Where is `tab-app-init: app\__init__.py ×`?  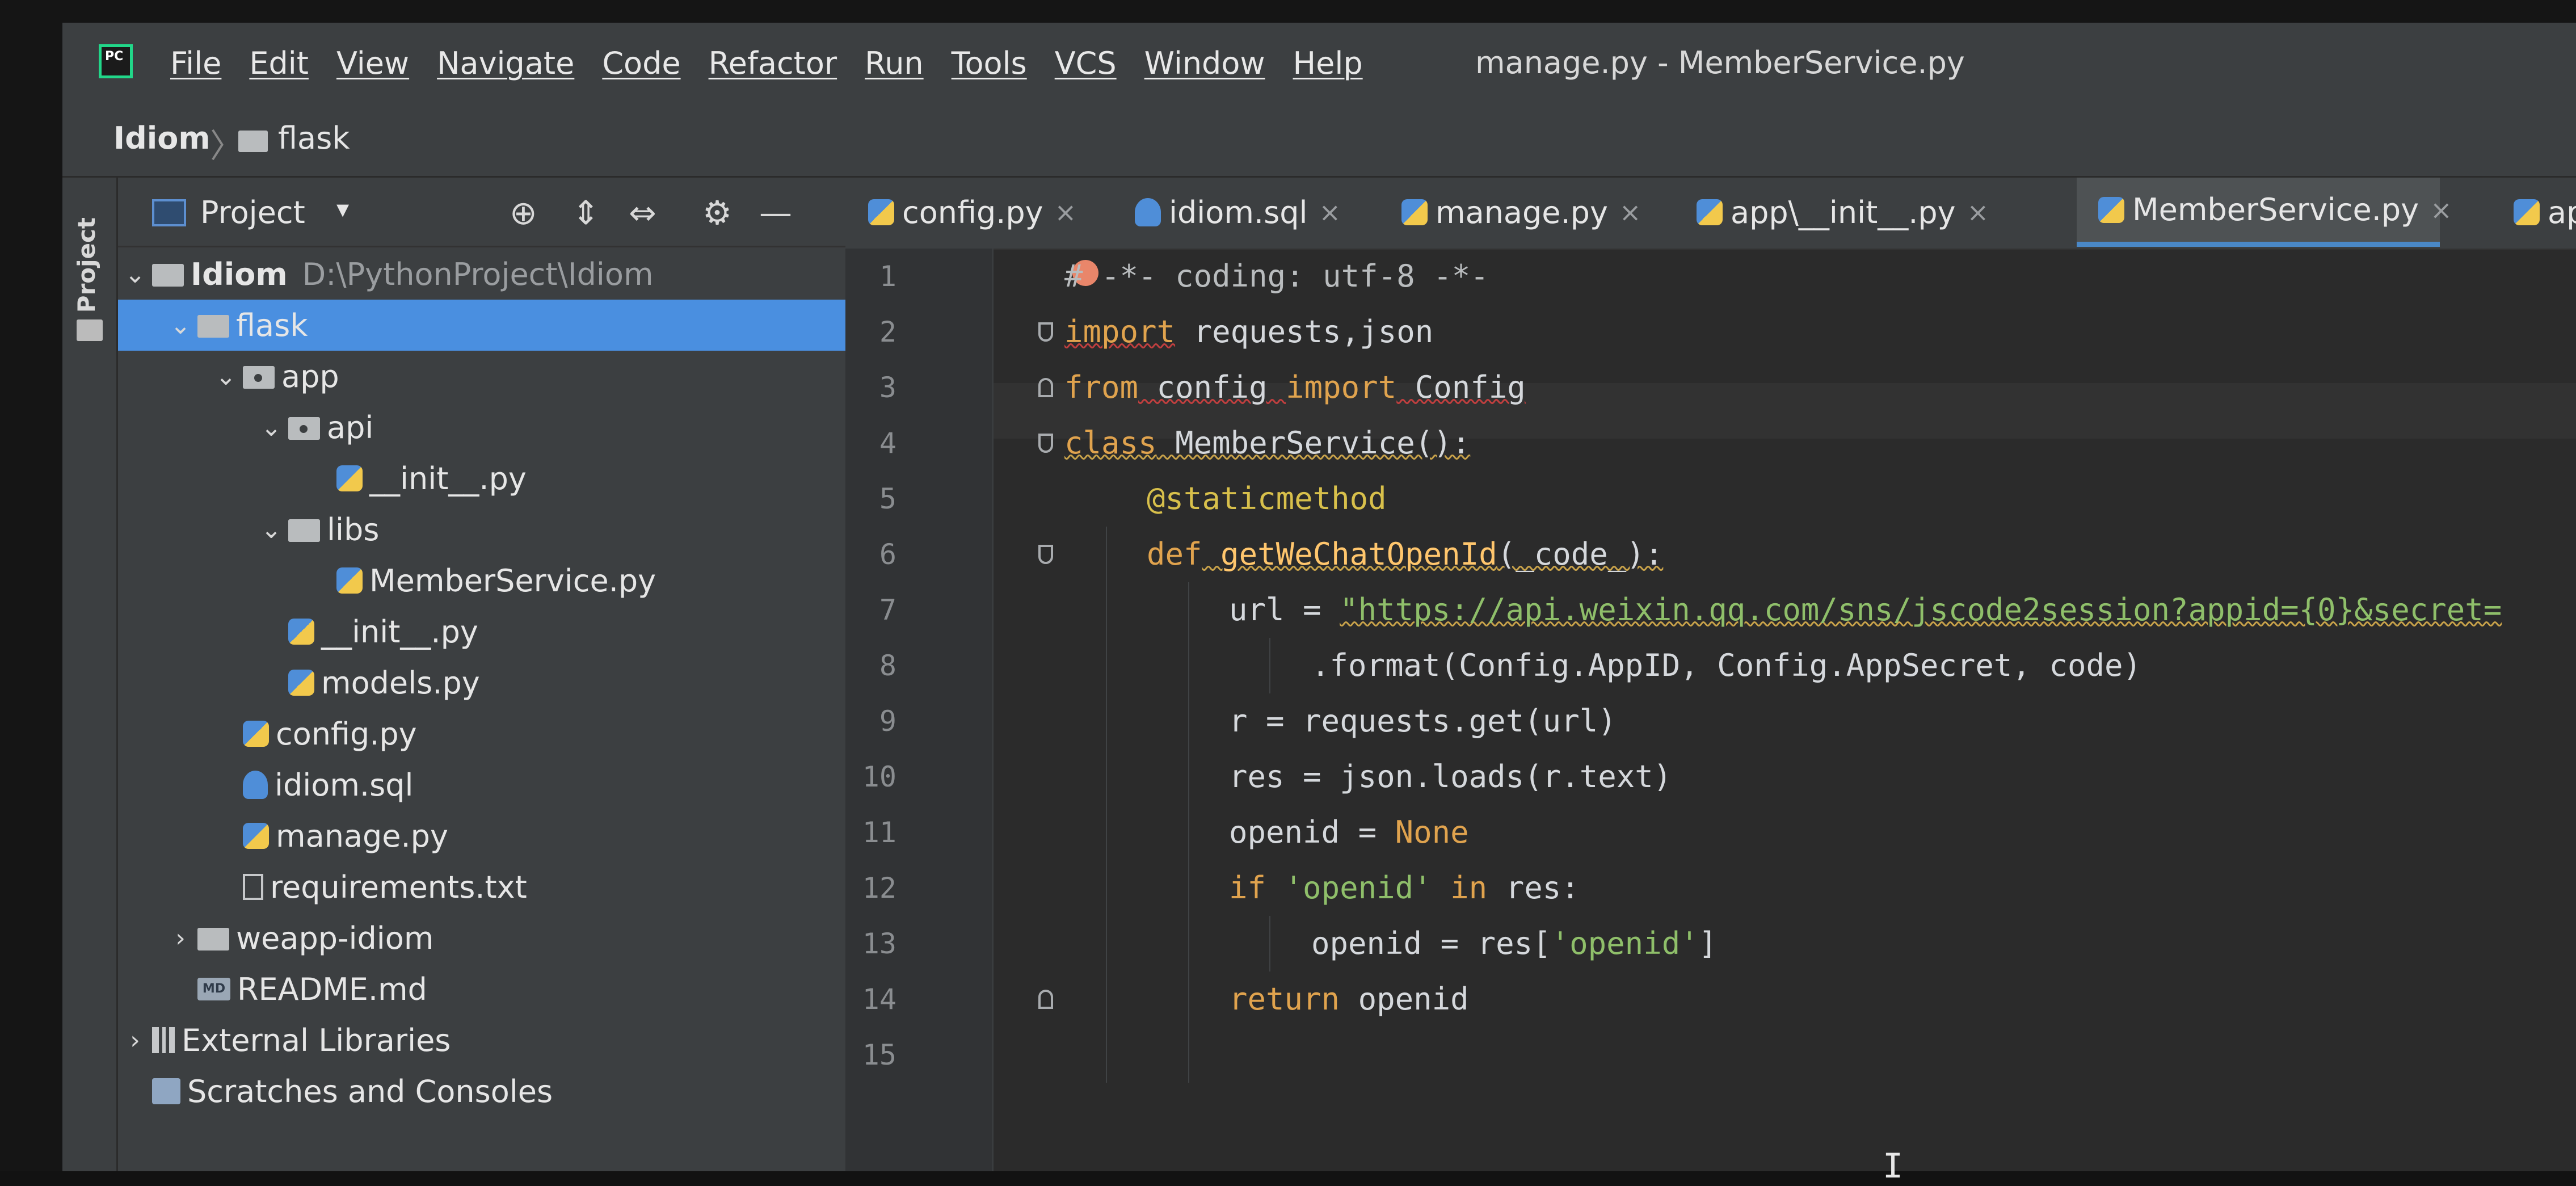
tab-app-init: app\__init__.py × is located at coordinates (1843, 212).